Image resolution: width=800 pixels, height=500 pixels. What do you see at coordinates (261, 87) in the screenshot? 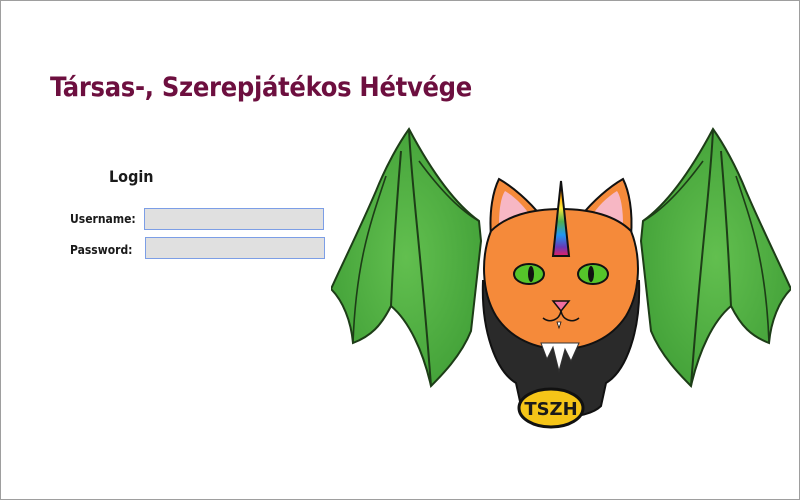
I see `site-title: Társas-, Szerepjátékos Hétvége` at bounding box center [261, 87].